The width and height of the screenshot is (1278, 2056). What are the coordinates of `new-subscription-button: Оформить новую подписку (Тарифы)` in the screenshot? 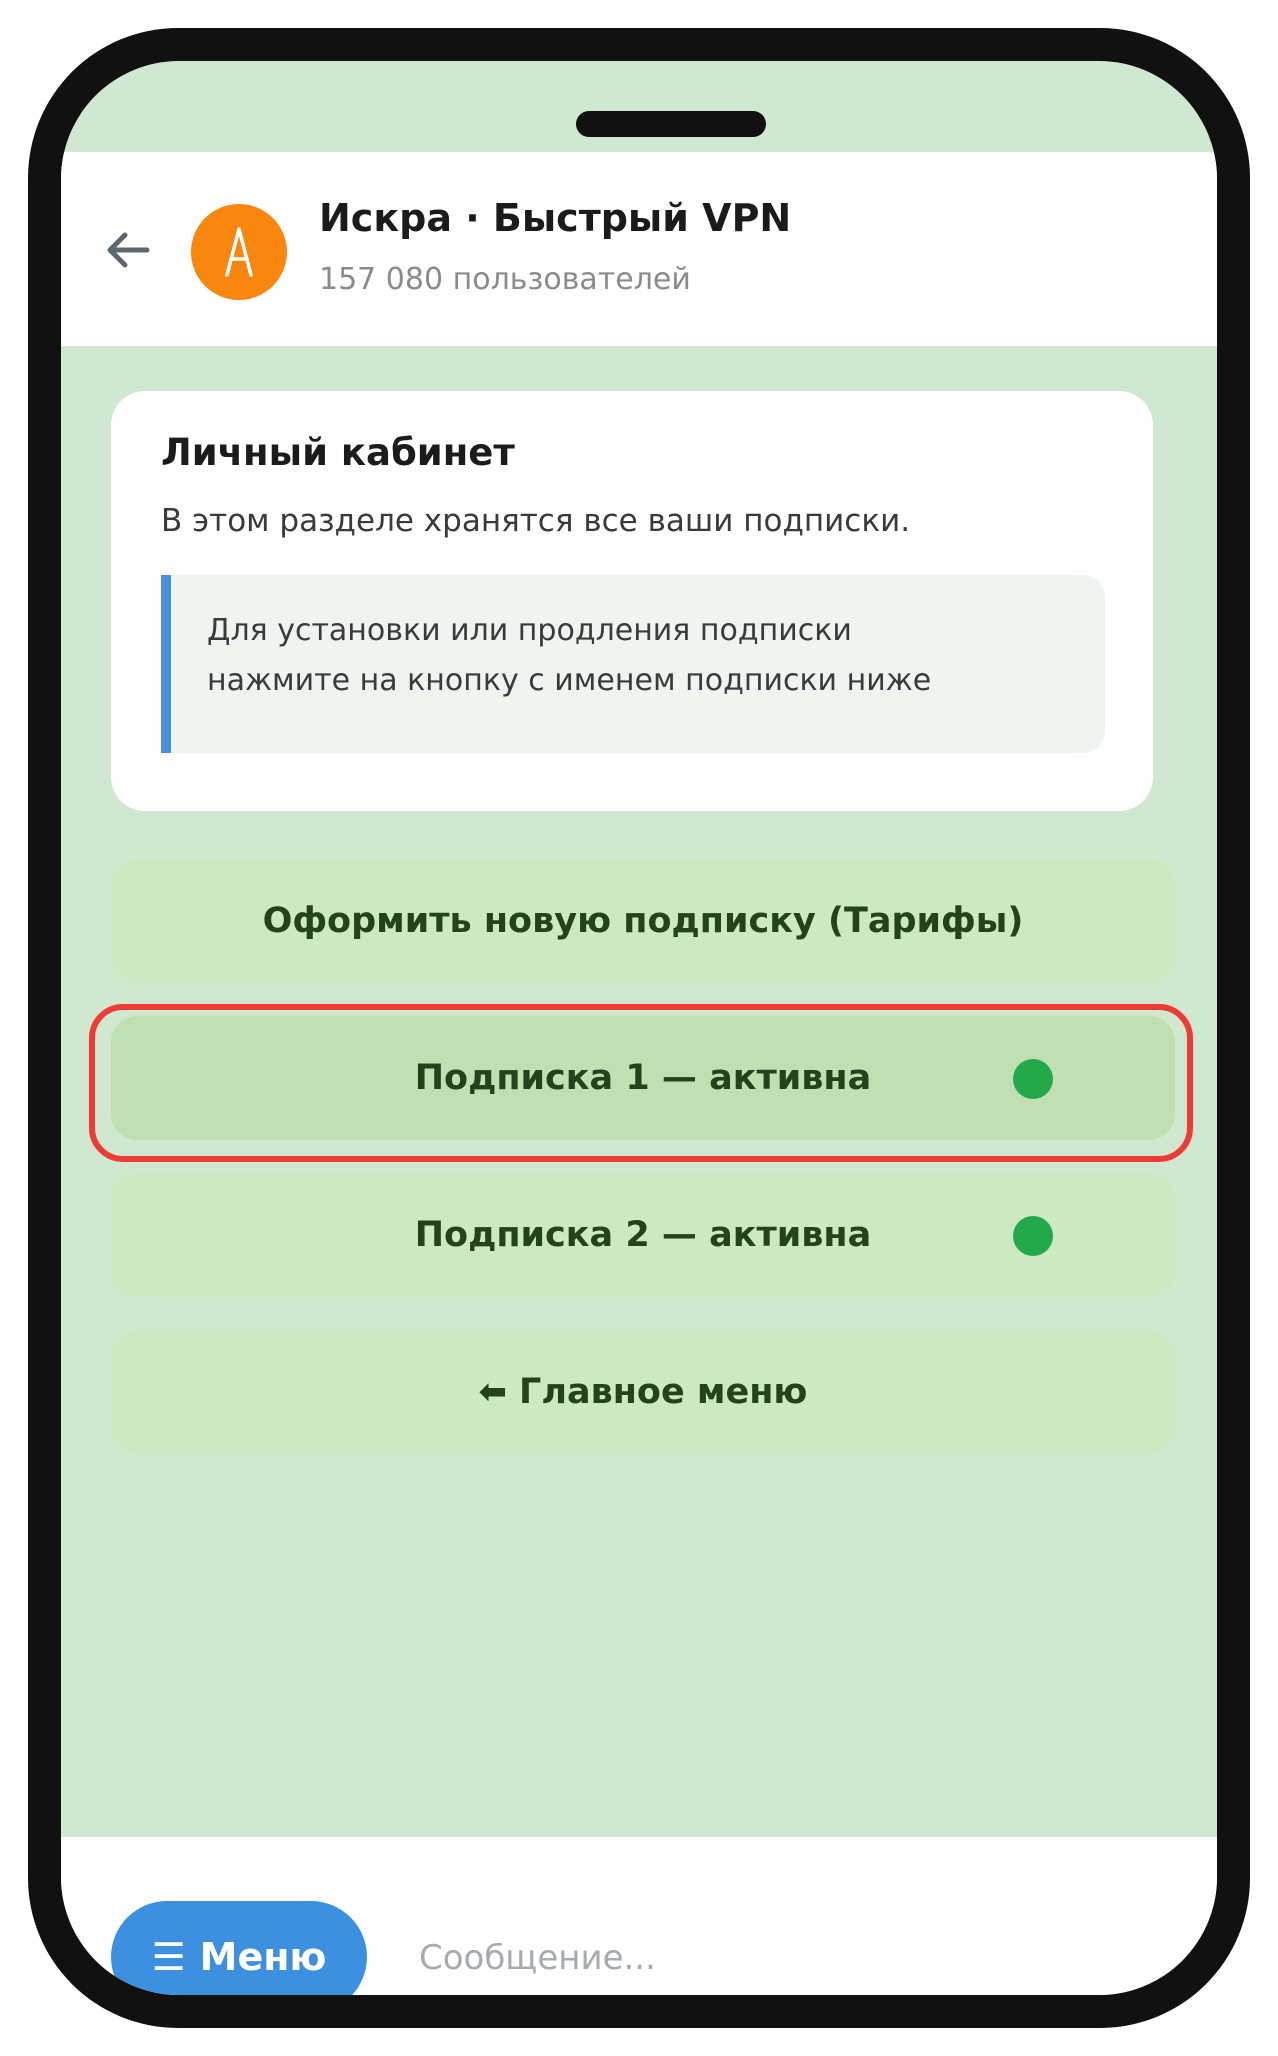 It's located at (643, 921).